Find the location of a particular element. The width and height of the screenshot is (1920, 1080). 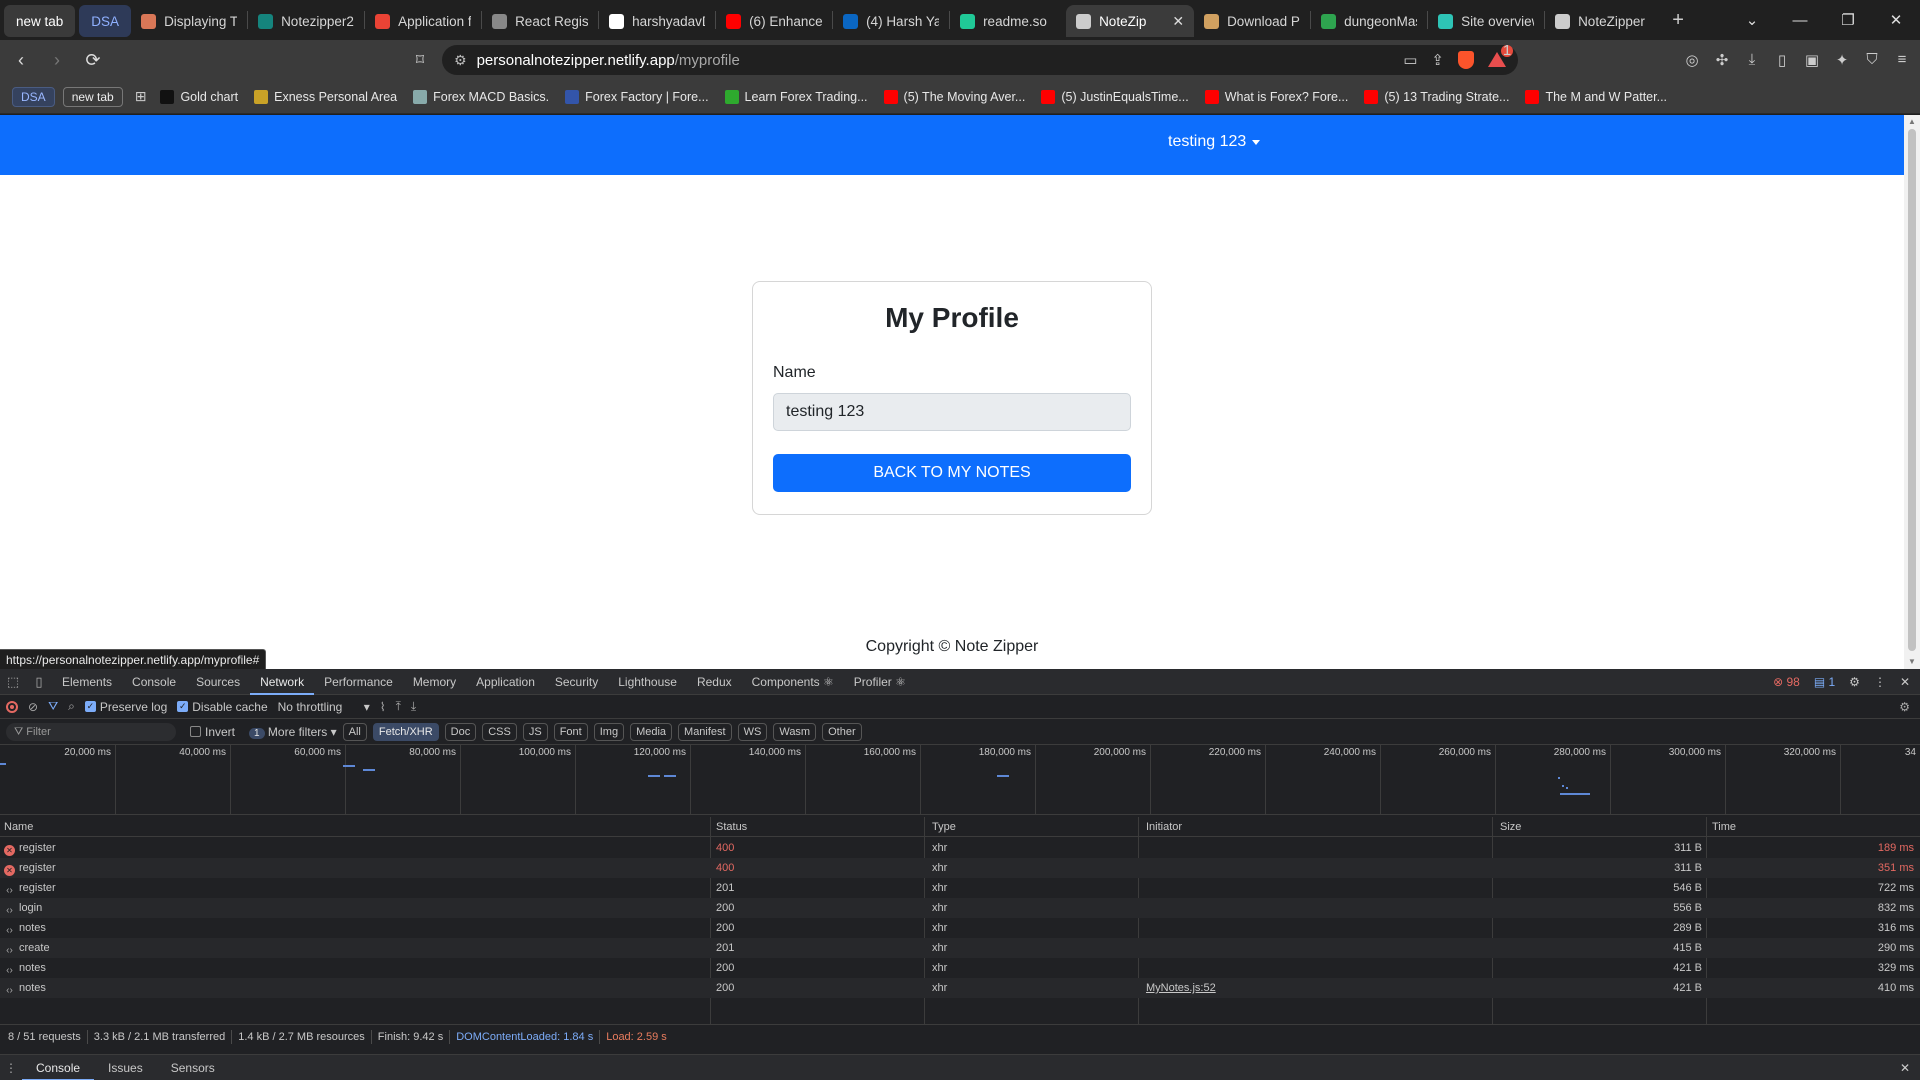

browser-tab: React Registr is located at coordinates (540, 21).